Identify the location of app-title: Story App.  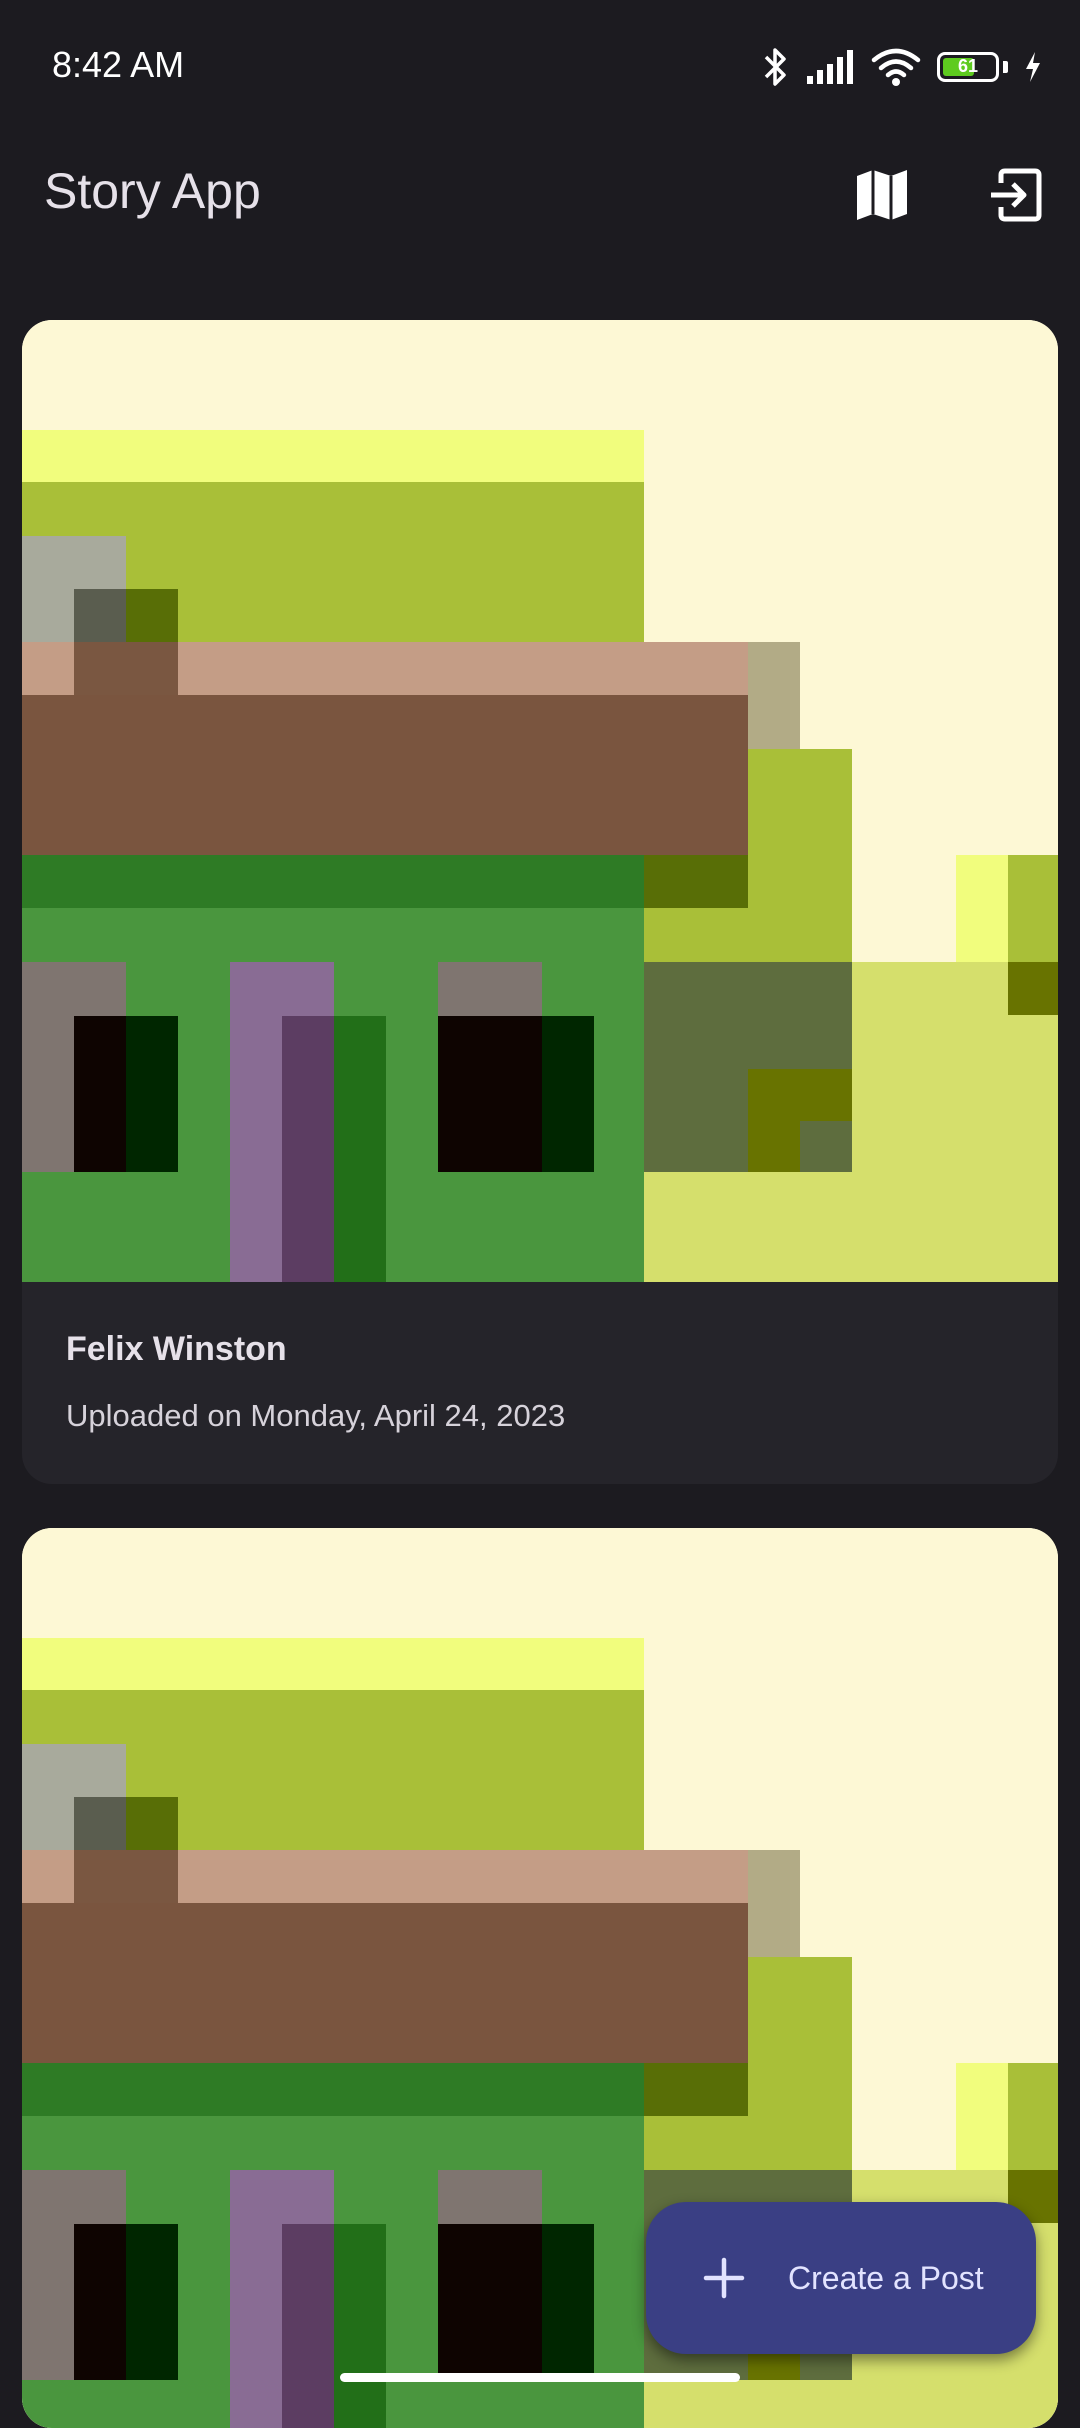
(152, 191).